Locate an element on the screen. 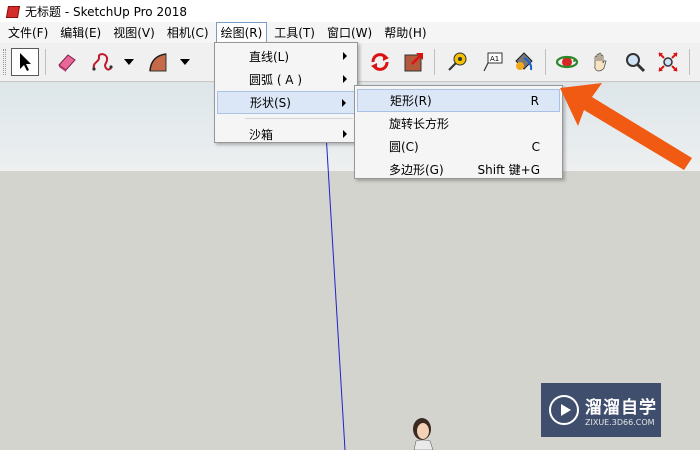 The image size is (700, 450). watermark-title: 溜溜自学 is located at coordinates (621, 408).